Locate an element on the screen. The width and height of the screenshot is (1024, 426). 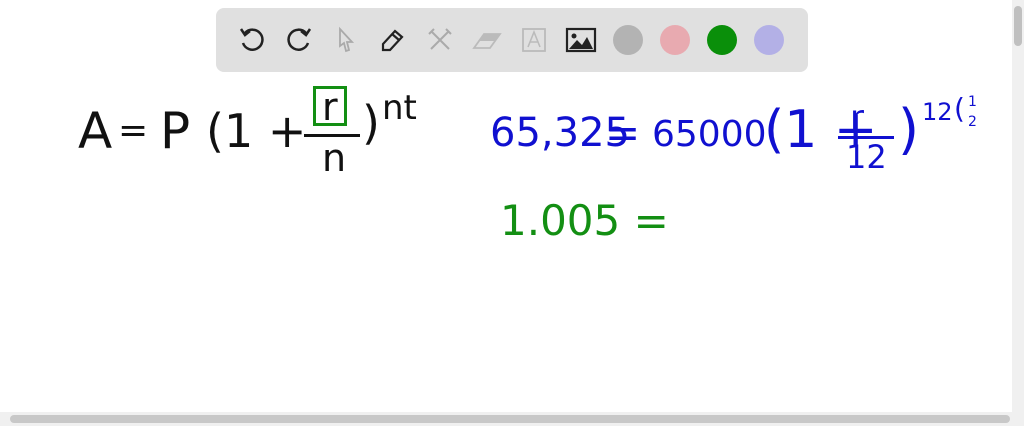
redo-icon is located at coordinates (299, 40).